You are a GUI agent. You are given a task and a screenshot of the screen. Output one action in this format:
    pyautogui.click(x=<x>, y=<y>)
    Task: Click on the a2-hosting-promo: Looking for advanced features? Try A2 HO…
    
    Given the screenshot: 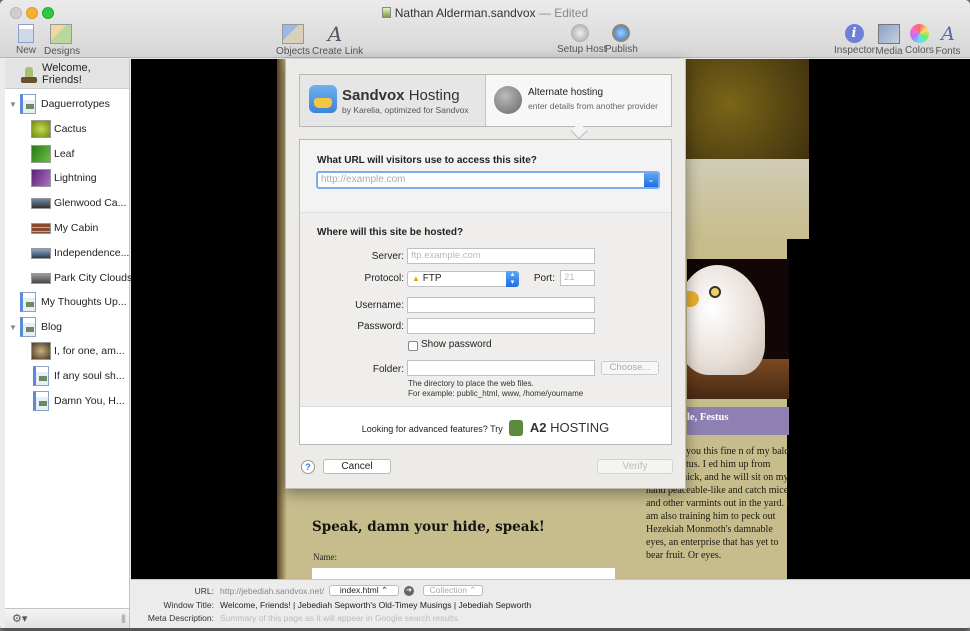 What is the action you would take?
    pyautogui.click(x=485, y=425)
    